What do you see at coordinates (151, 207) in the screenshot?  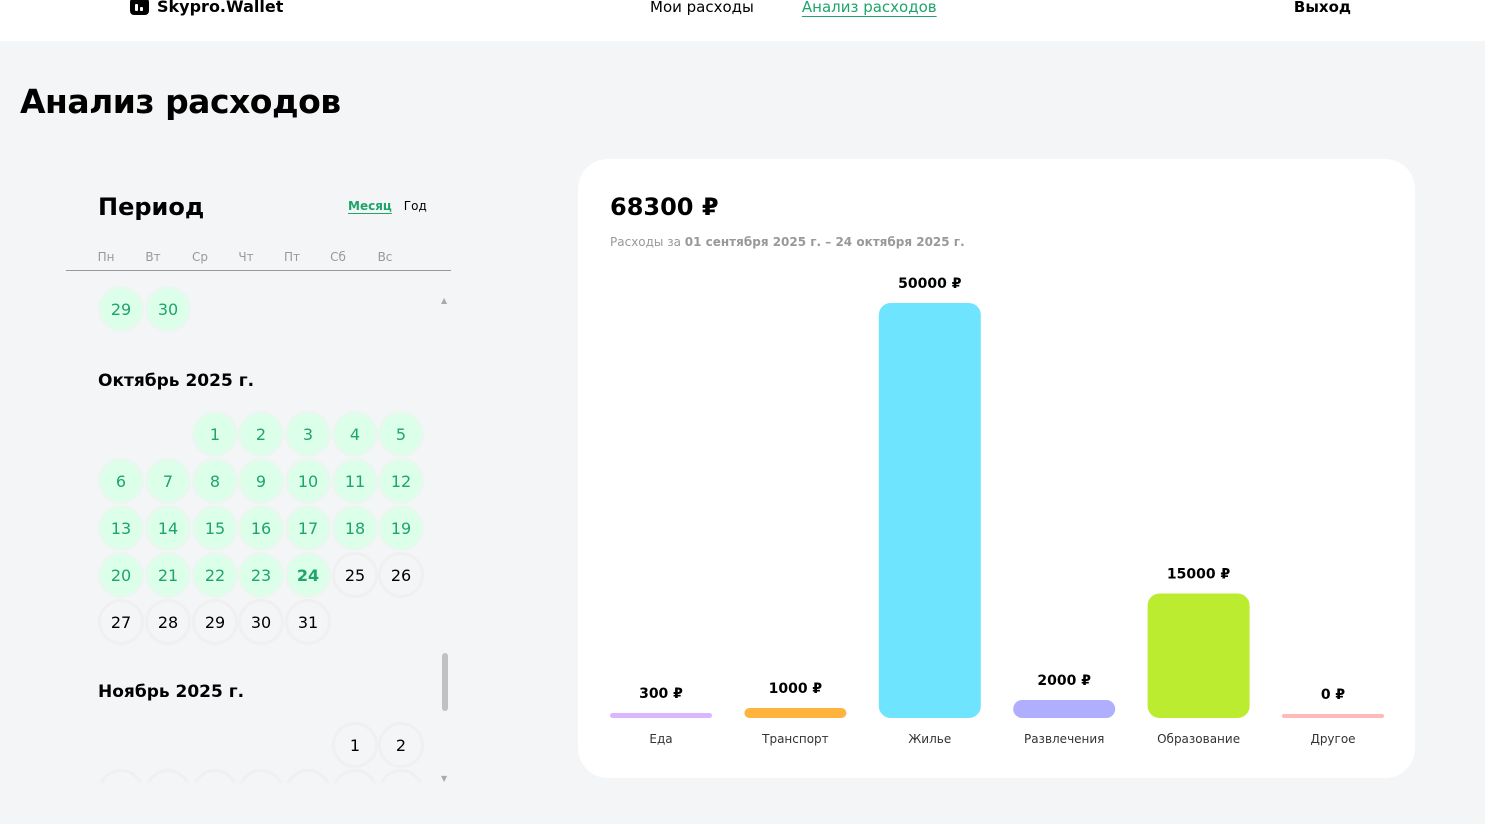 I see `period-title: Период` at bounding box center [151, 207].